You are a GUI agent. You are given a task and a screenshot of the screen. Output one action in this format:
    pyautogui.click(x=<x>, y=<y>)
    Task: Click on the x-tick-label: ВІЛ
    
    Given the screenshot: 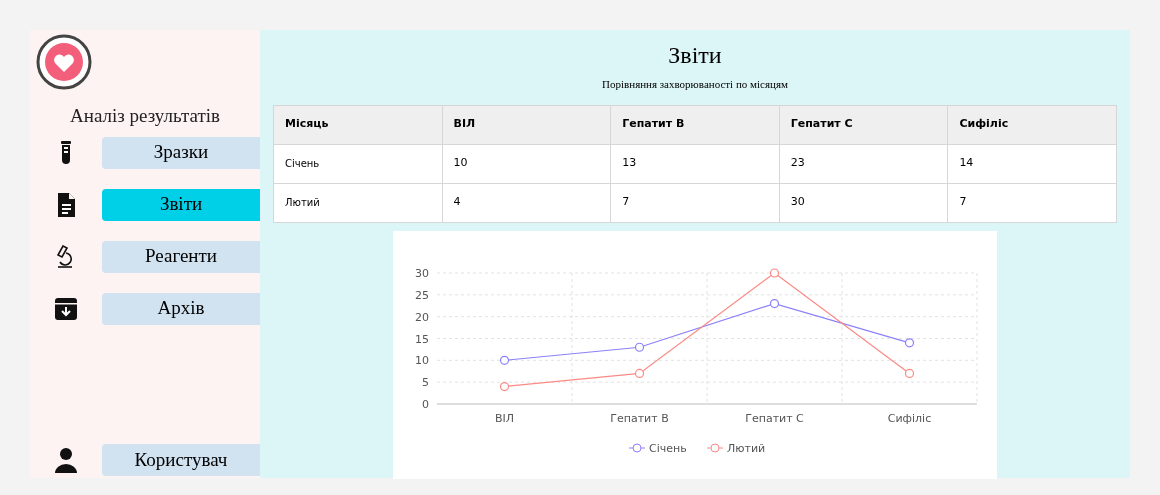 What is the action you would take?
    pyautogui.click(x=504, y=418)
    